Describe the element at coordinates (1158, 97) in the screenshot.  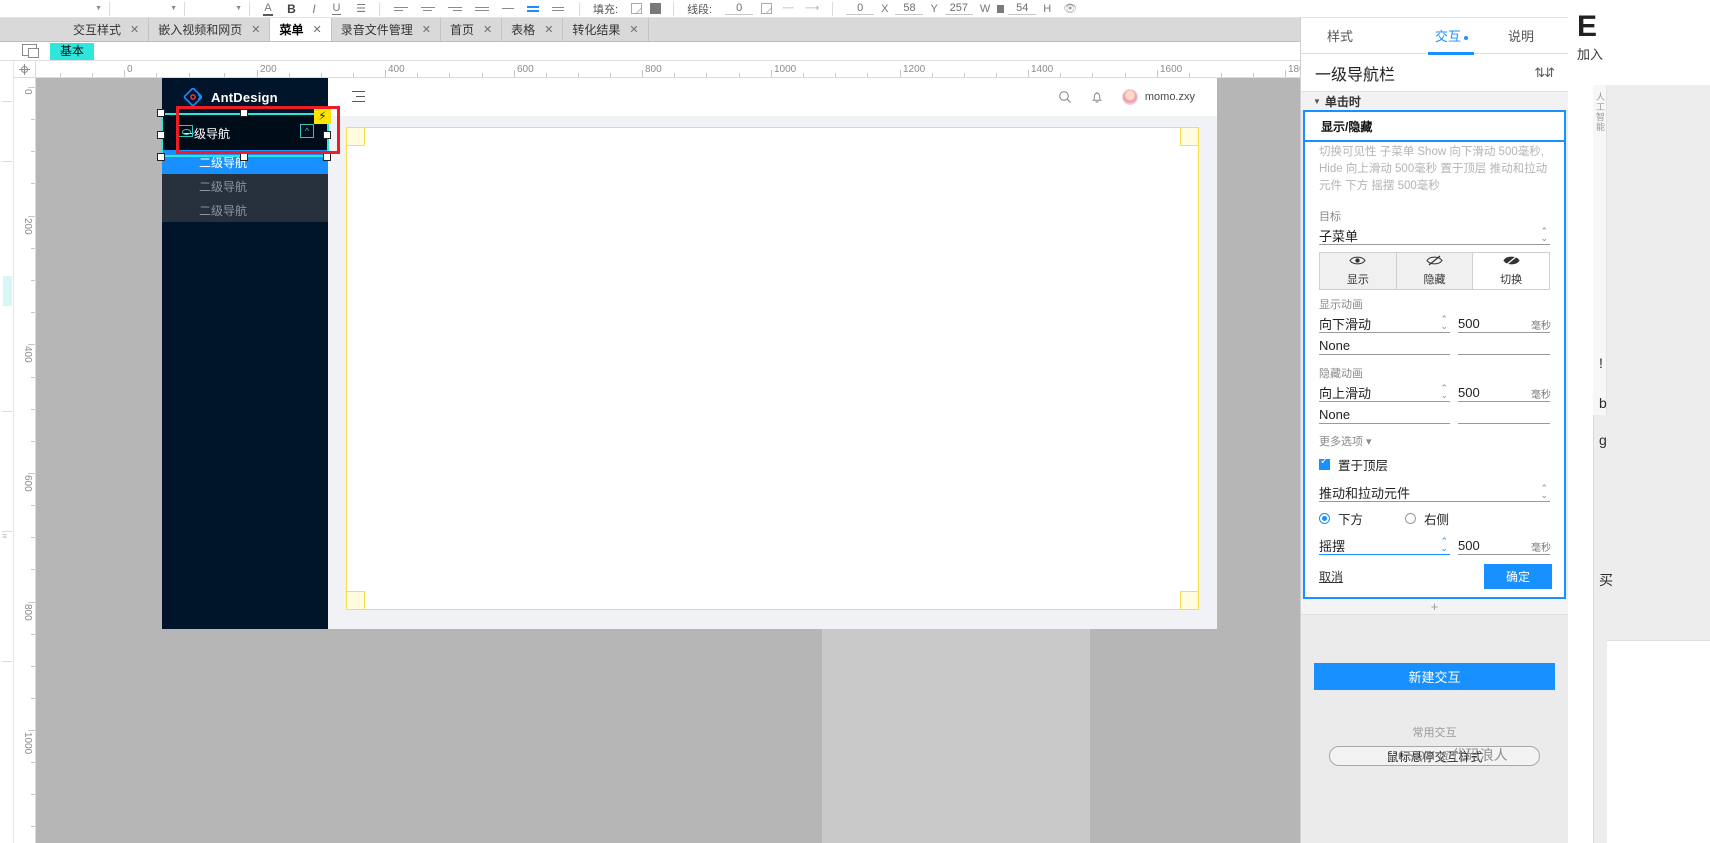
I see `user-menu: momo.zxy` at that location.